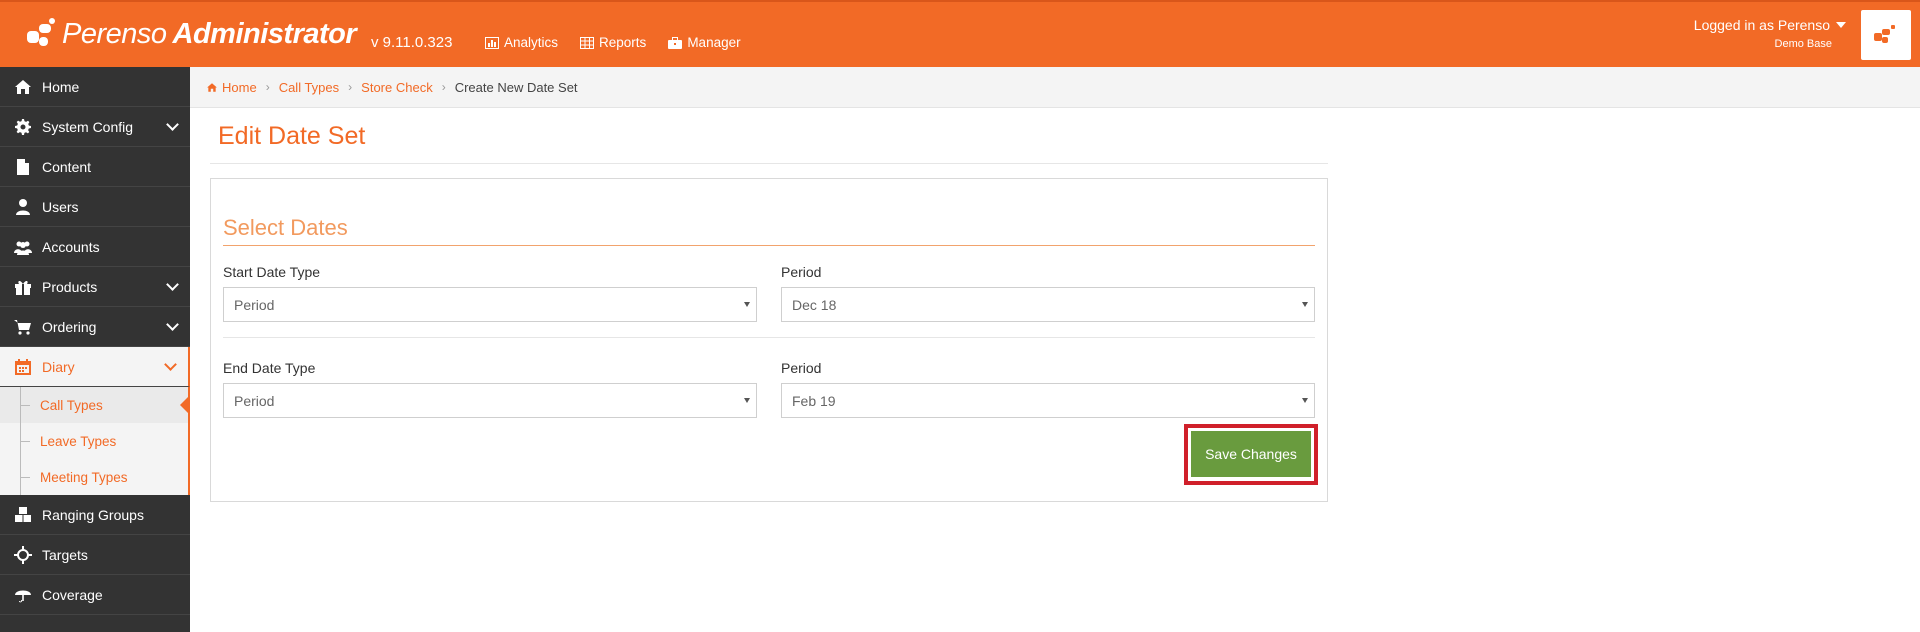 This screenshot has width=1920, height=632. Describe the element at coordinates (72, 594) in the screenshot. I see `sidebar-item-label: Coverage` at that location.